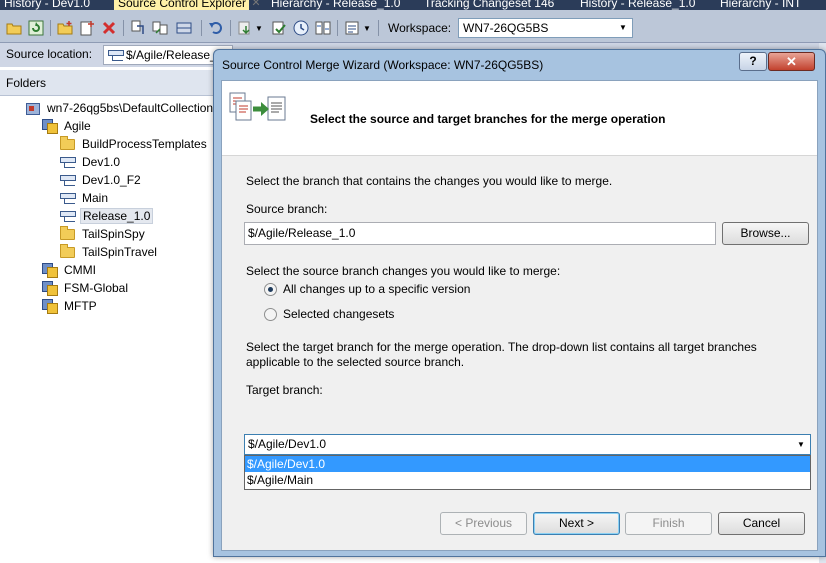 The height and width of the screenshot is (563, 826). Describe the element at coordinates (377, 289) in the screenshot. I see `radio-all-changes-label: All changes up to a specific version` at that location.